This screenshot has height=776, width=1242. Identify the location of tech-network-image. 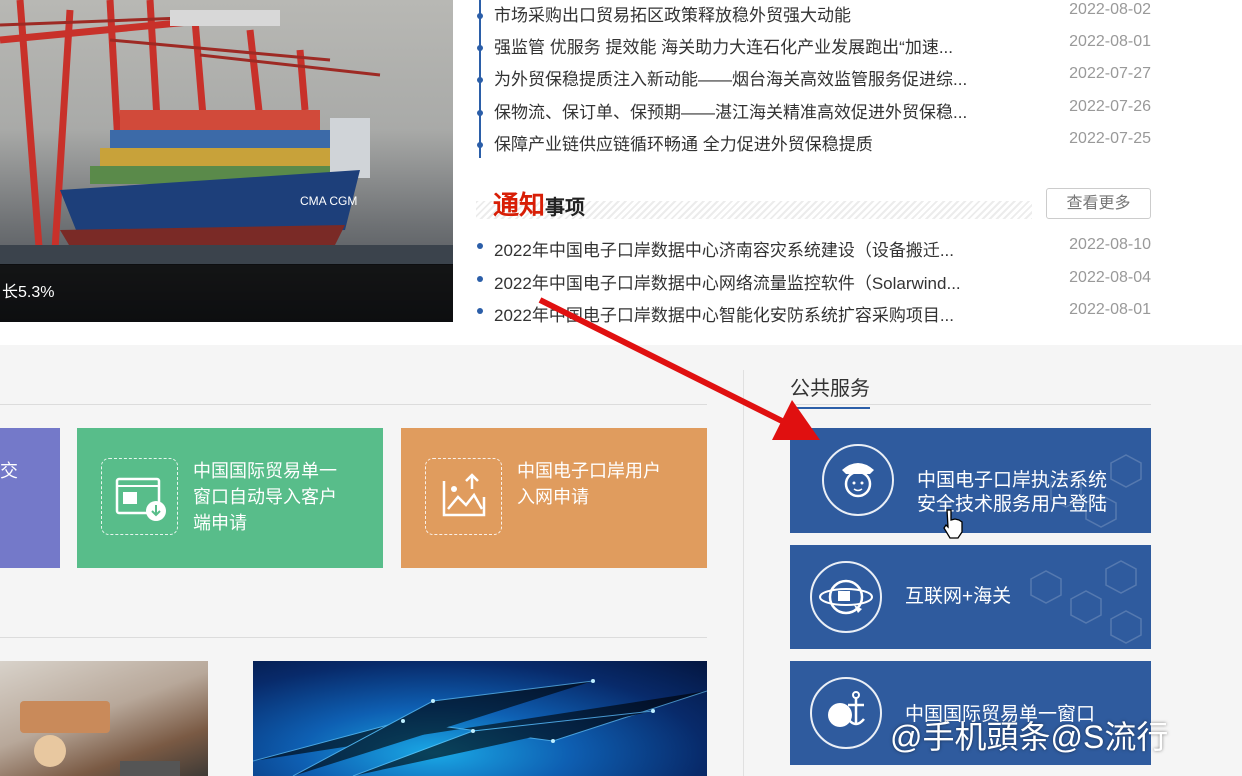
(480, 718).